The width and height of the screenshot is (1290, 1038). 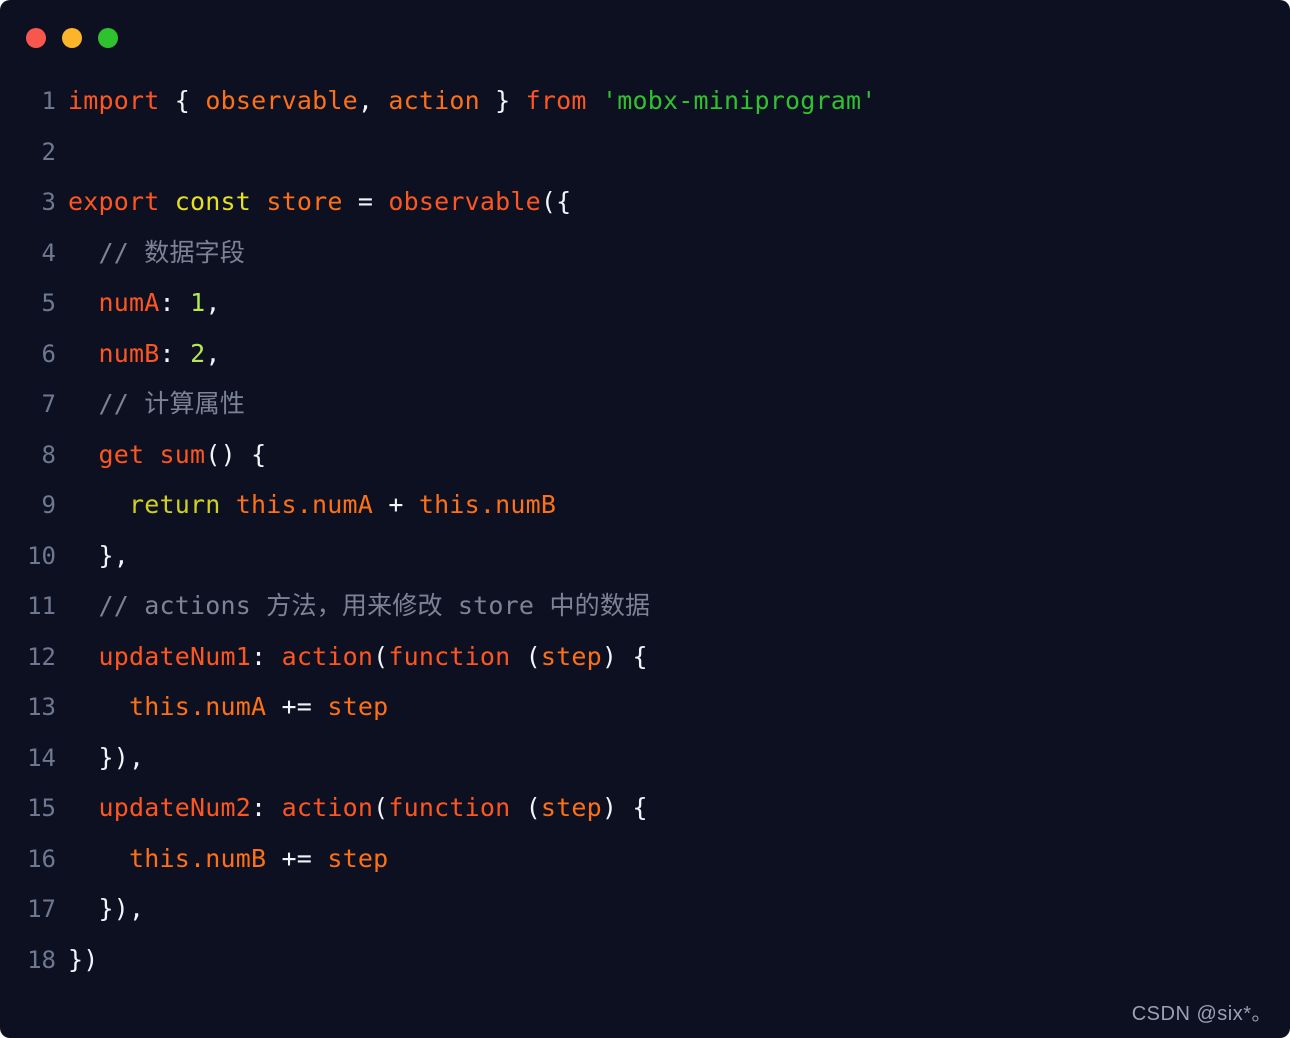 I want to click on code-line-content: // 计算属性, so click(x=156, y=404).